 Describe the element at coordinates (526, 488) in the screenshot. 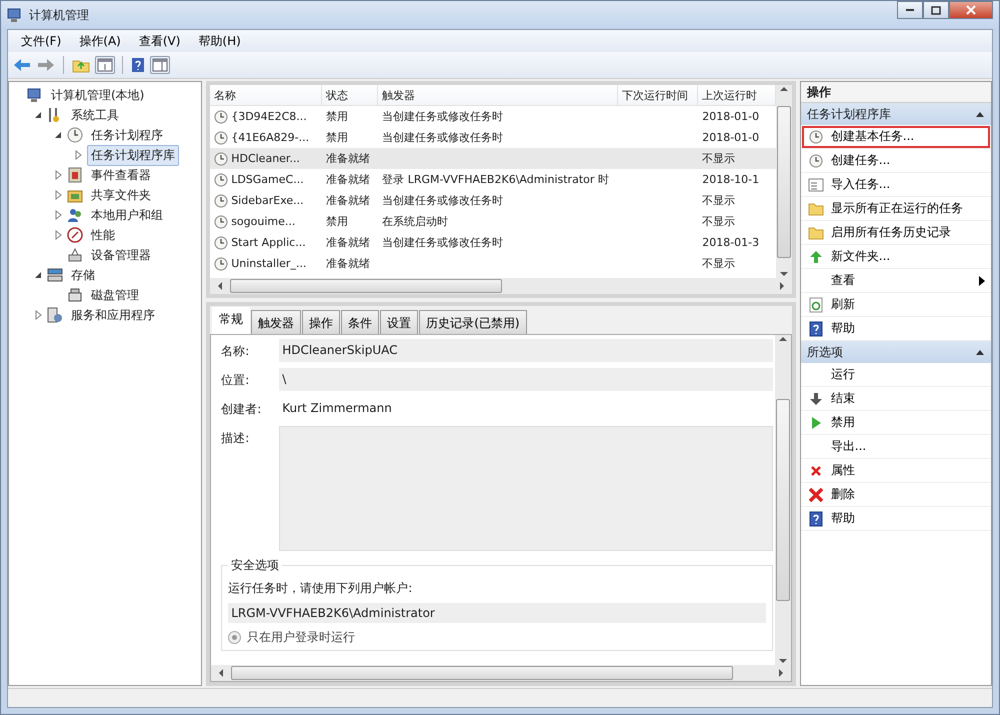

I see `description-field` at that location.